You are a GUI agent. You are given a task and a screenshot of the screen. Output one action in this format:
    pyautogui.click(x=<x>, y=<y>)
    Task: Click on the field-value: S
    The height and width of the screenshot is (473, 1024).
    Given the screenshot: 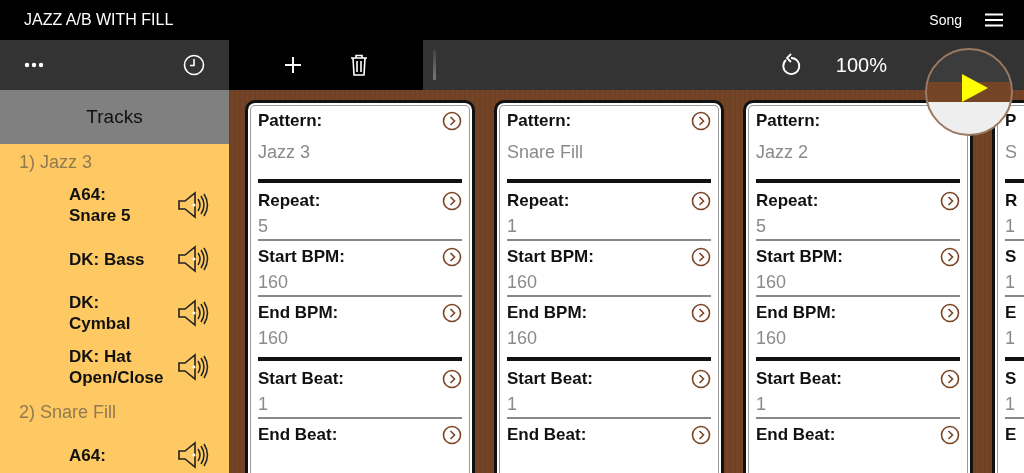 What is the action you would take?
    pyautogui.click(x=1011, y=152)
    